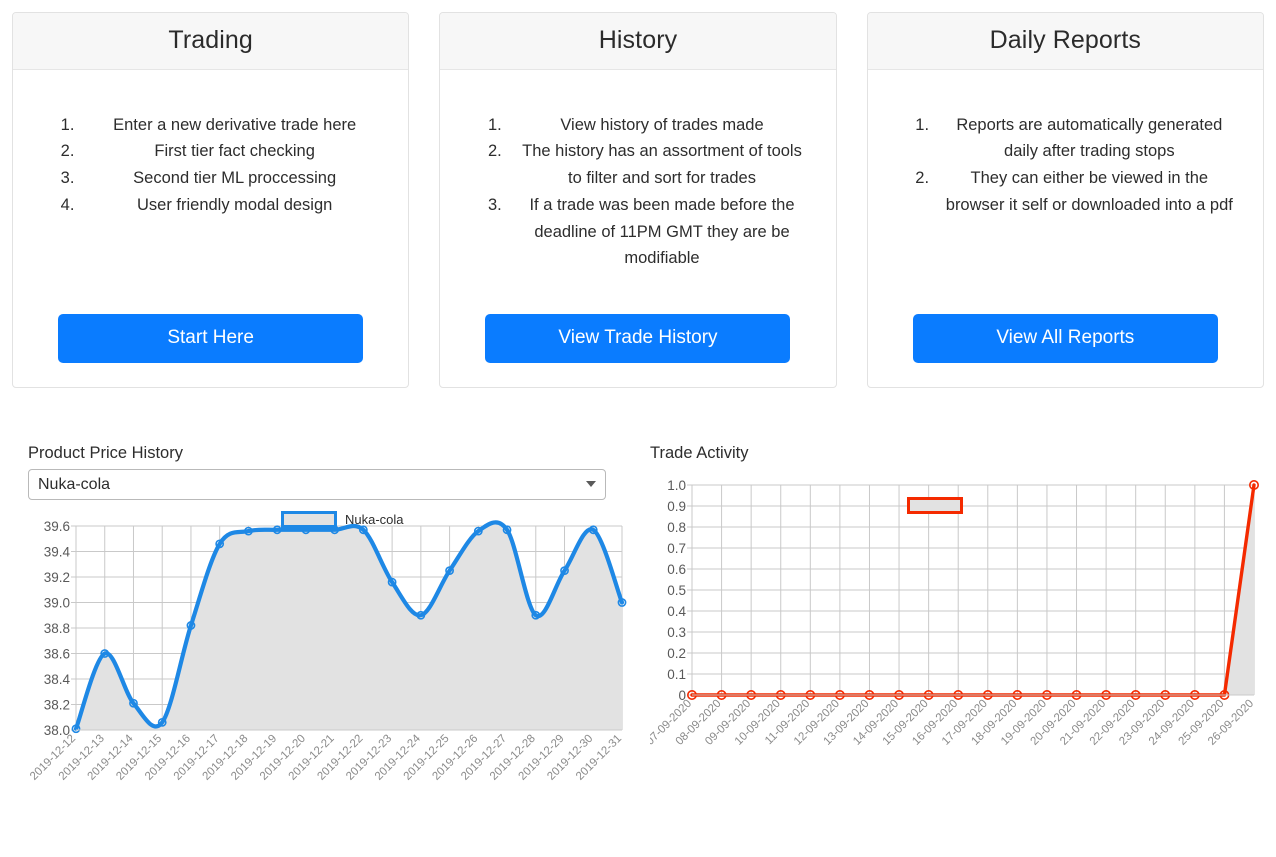 This screenshot has height=857, width=1276. Describe the element at coordinates (676, 506) in the screenshot. I see `svg-text: 0.9` at that location.